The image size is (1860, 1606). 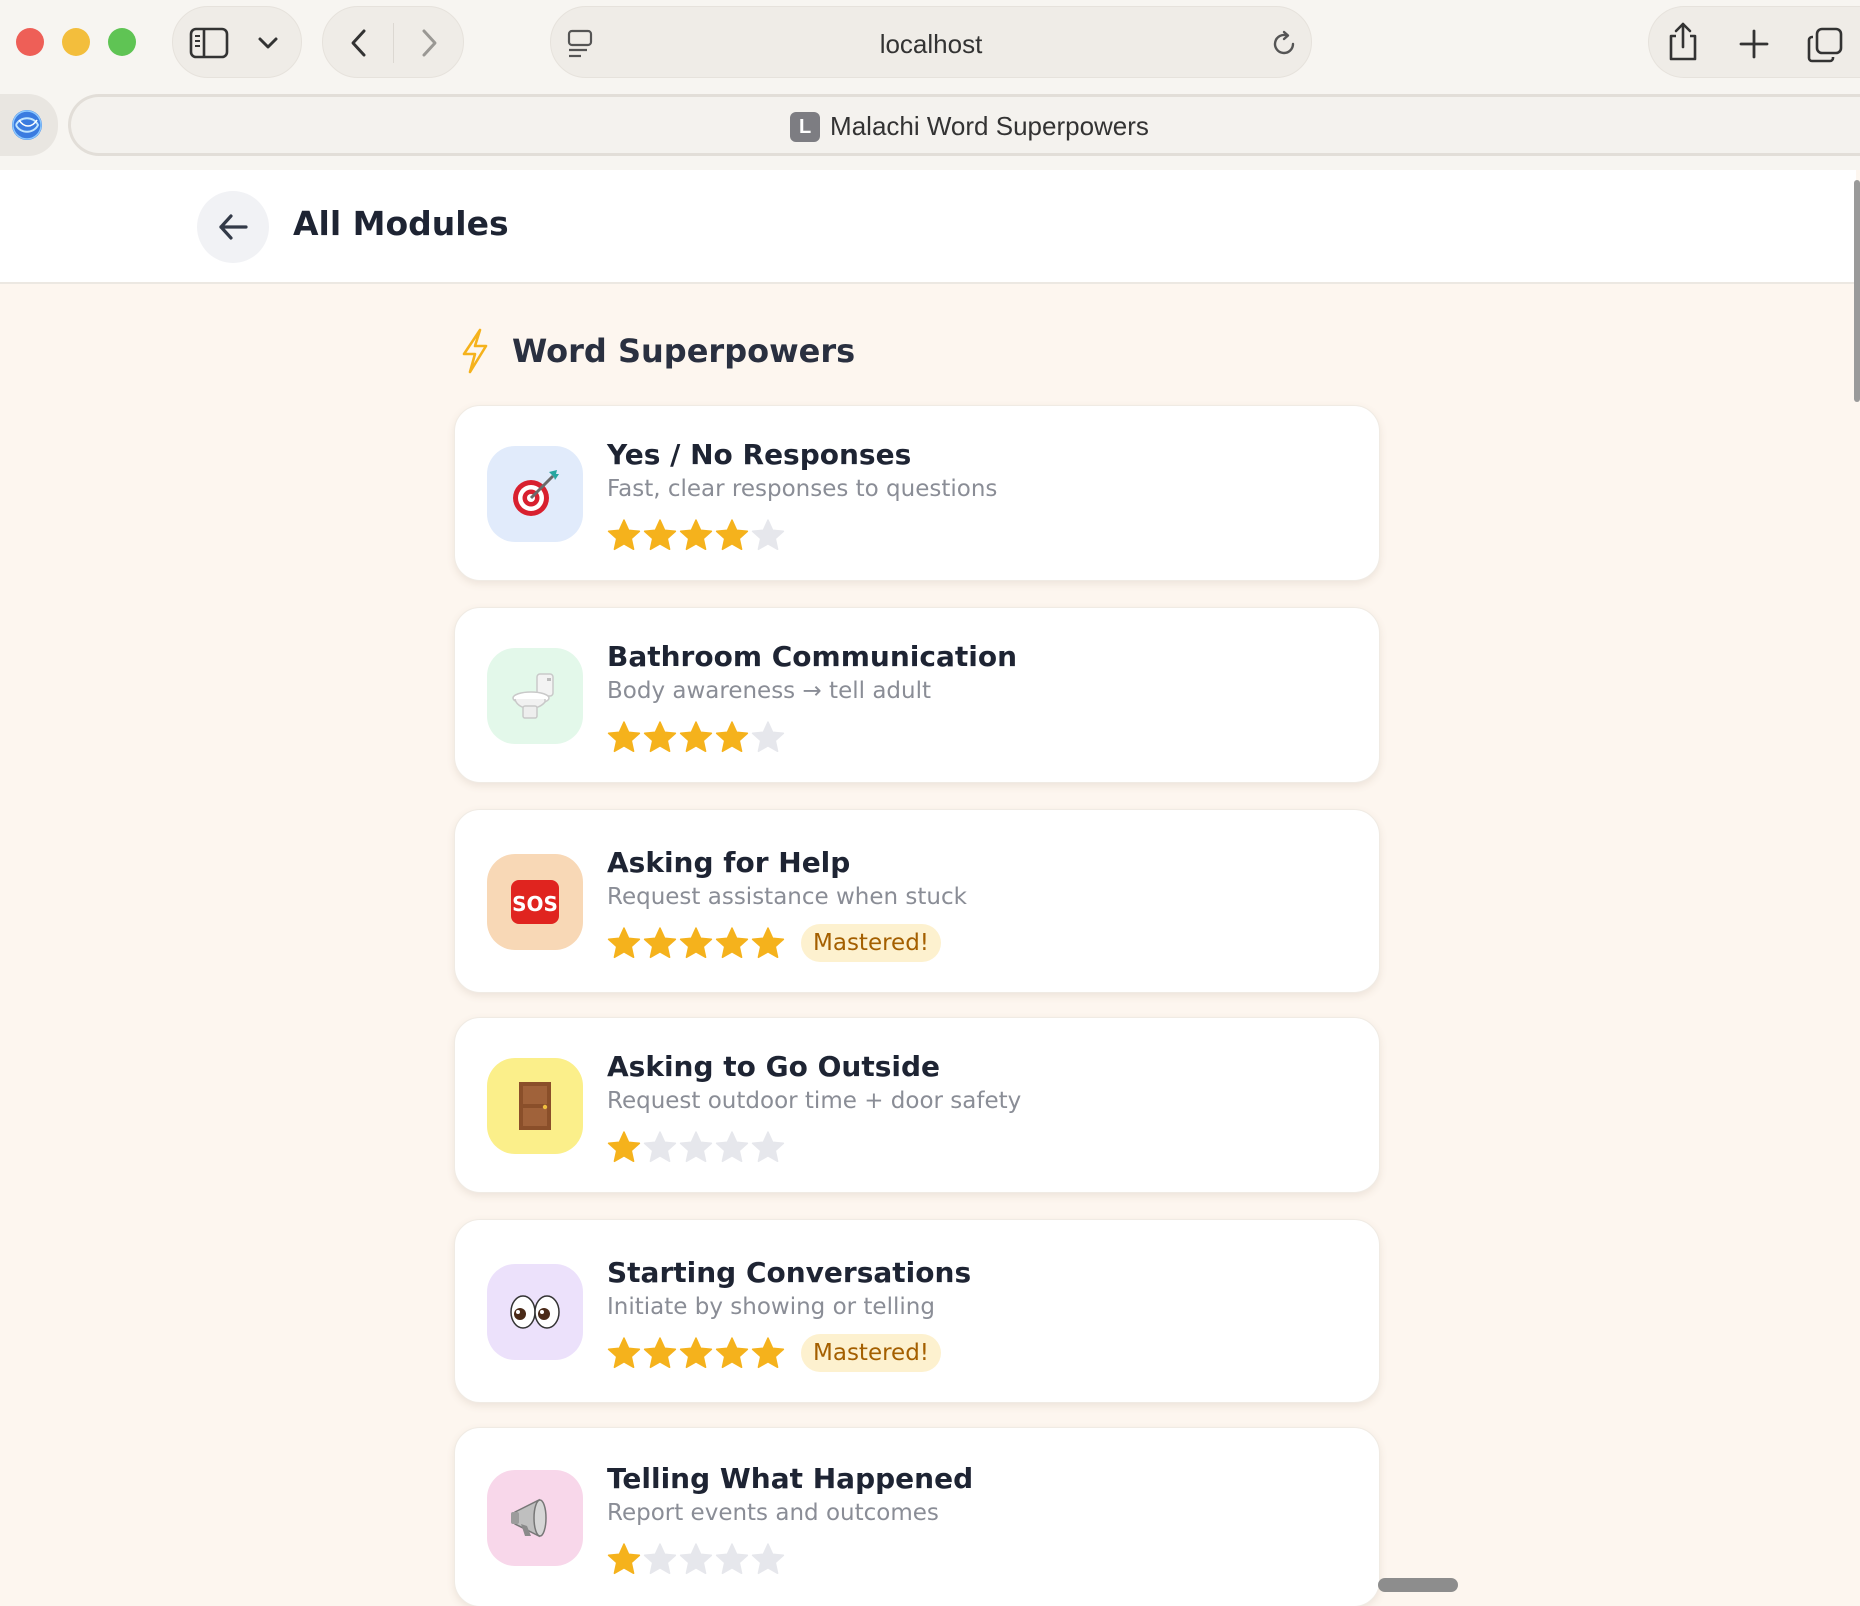 What do you see at coordinates (1857, 291) in the screenshot?
I see `vertical-scrollbar` at bounding box center [1857, 291].